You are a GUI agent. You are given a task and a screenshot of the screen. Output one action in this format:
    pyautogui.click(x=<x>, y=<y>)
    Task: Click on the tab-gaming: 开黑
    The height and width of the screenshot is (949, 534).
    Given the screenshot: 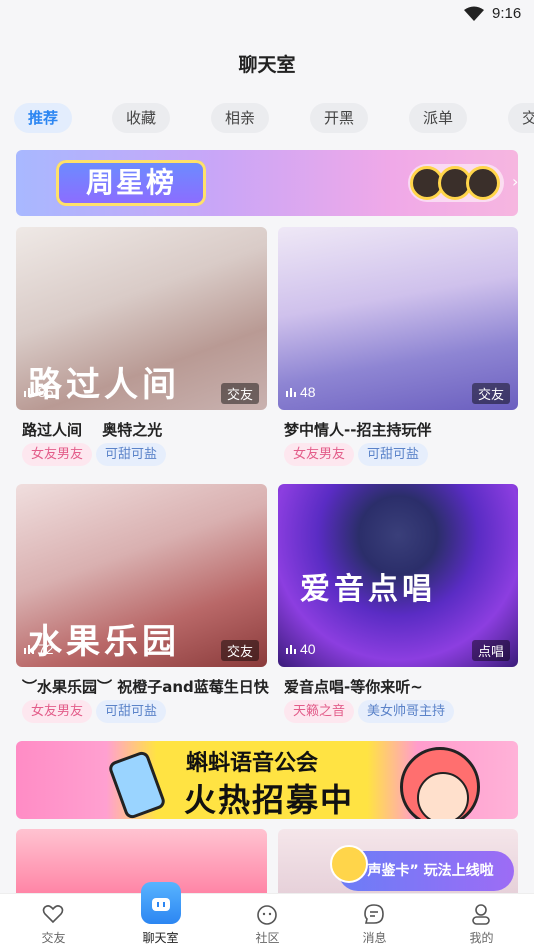 What is the action you would take?
    pyautogui.click(x=339, y=118)
    